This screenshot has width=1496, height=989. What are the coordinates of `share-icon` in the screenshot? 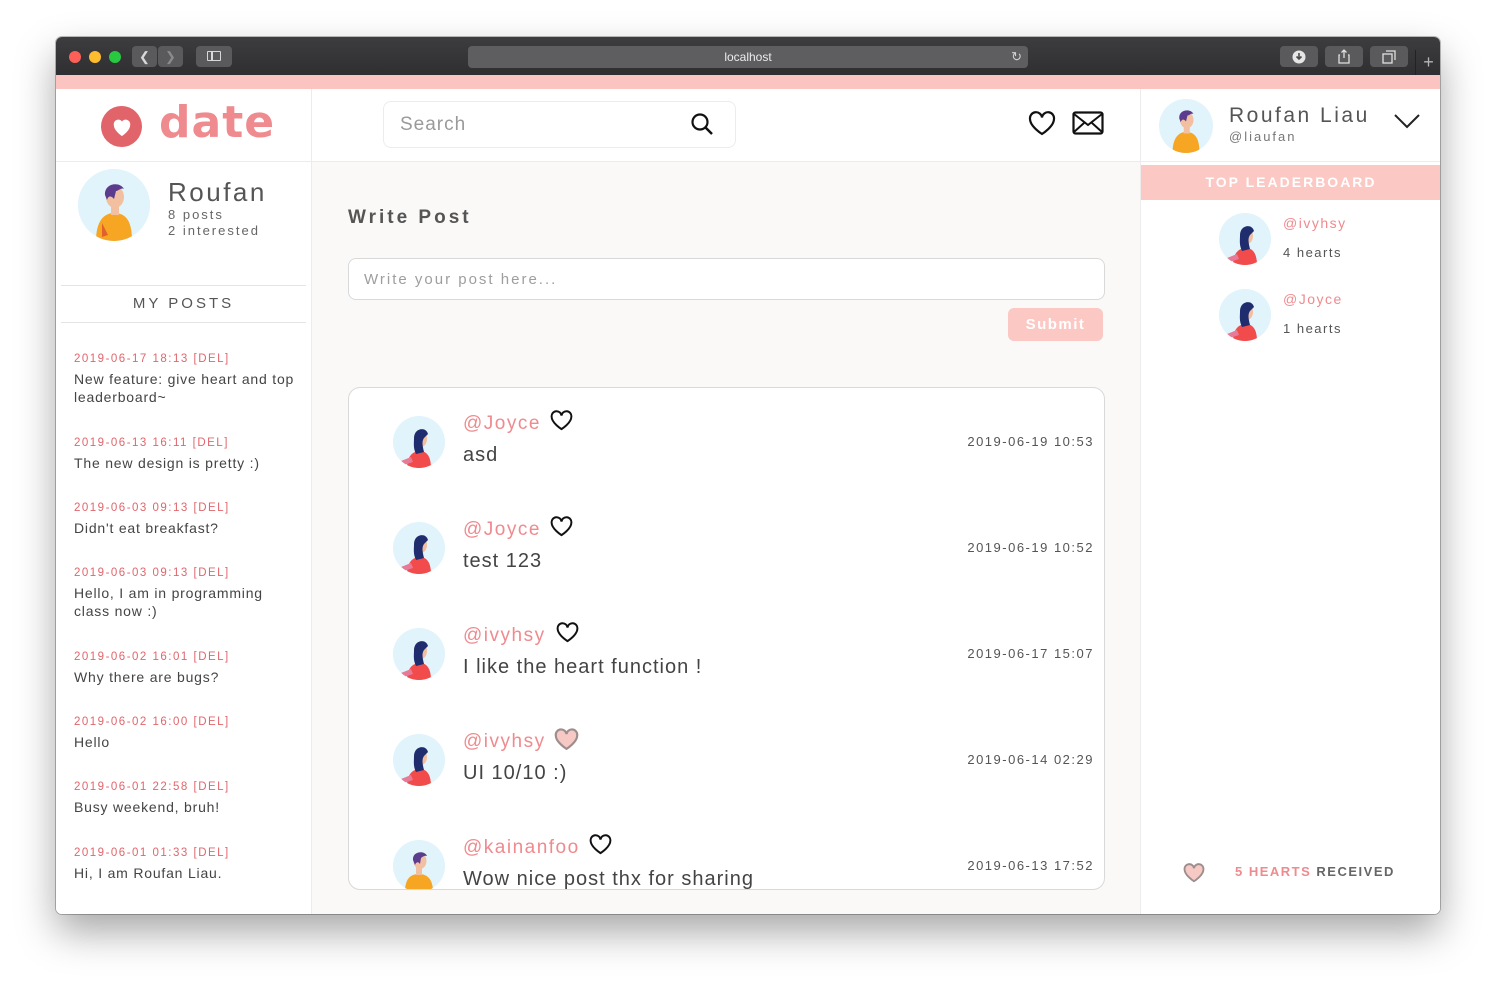 It's located at (1344, 56).